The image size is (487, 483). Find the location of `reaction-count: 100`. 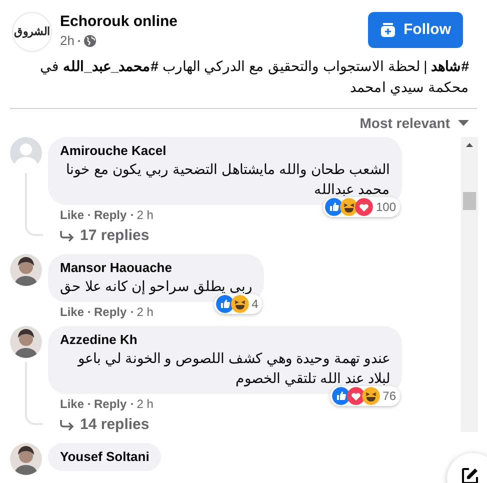

reaction-count: 100 is located at coordinates (386, 207).